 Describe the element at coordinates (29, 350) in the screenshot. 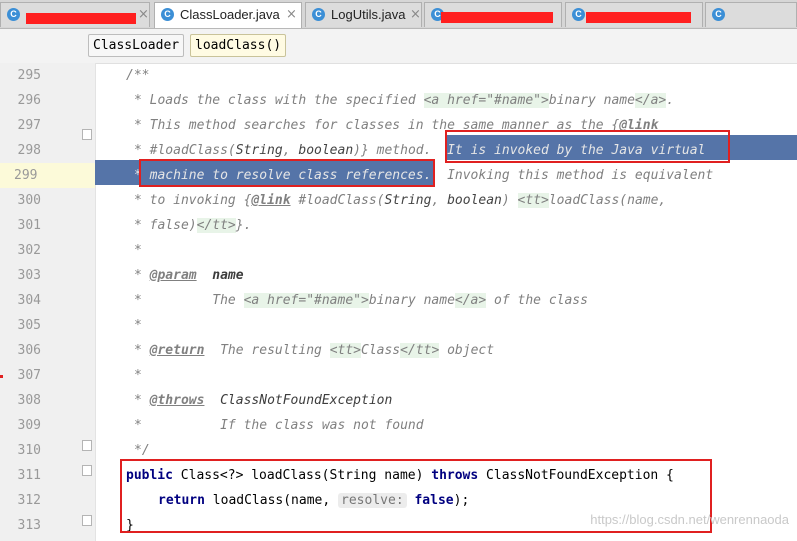

I see `line-number: 306` at that location.